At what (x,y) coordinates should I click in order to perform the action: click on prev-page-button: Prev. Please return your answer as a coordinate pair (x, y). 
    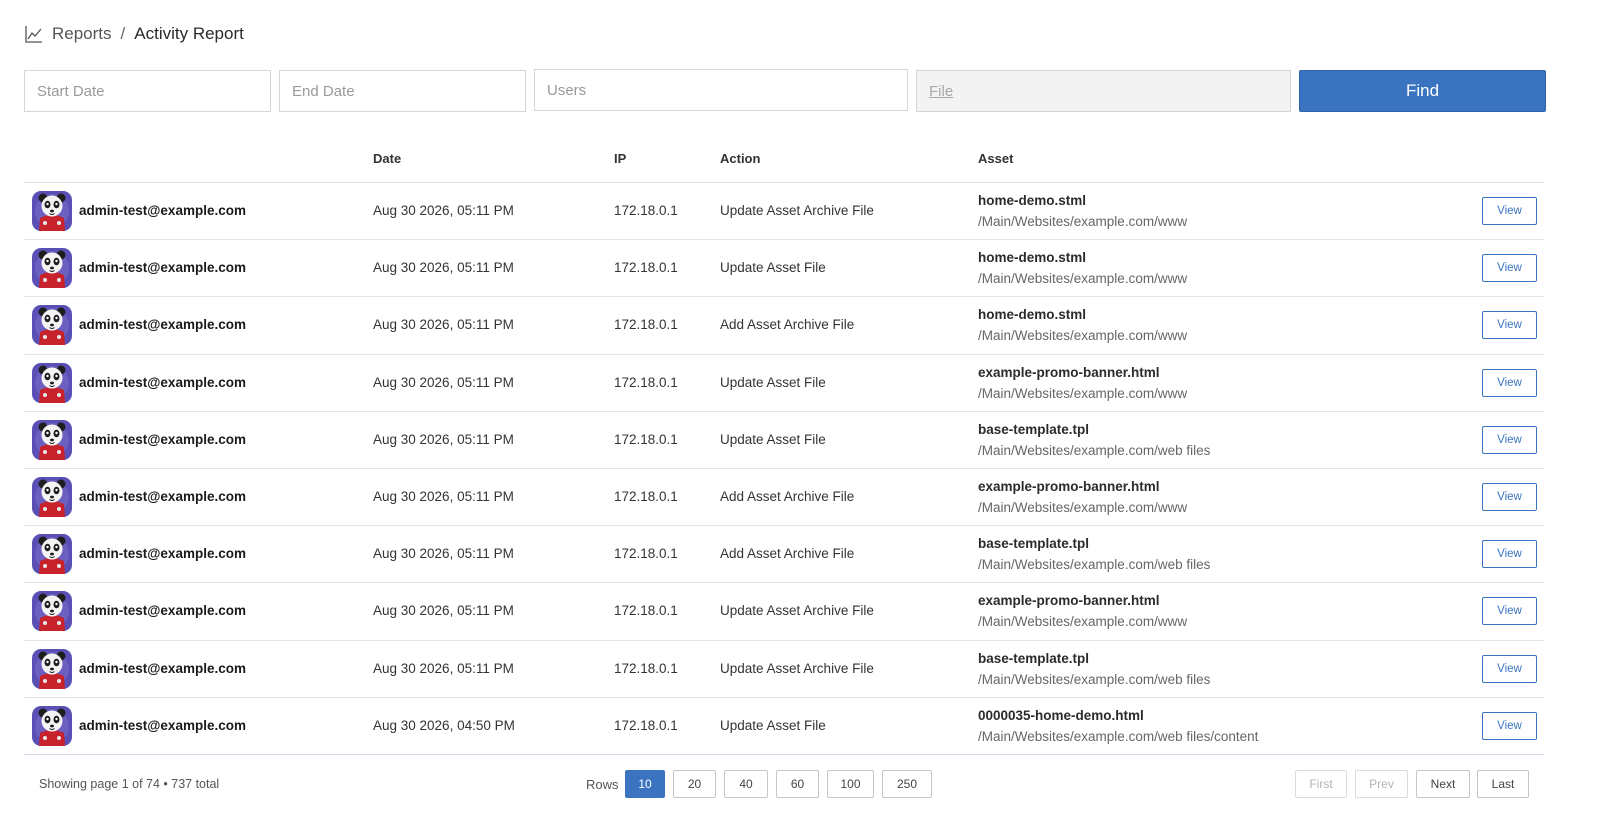
    Looking at the image, I should click on (1381, 784).